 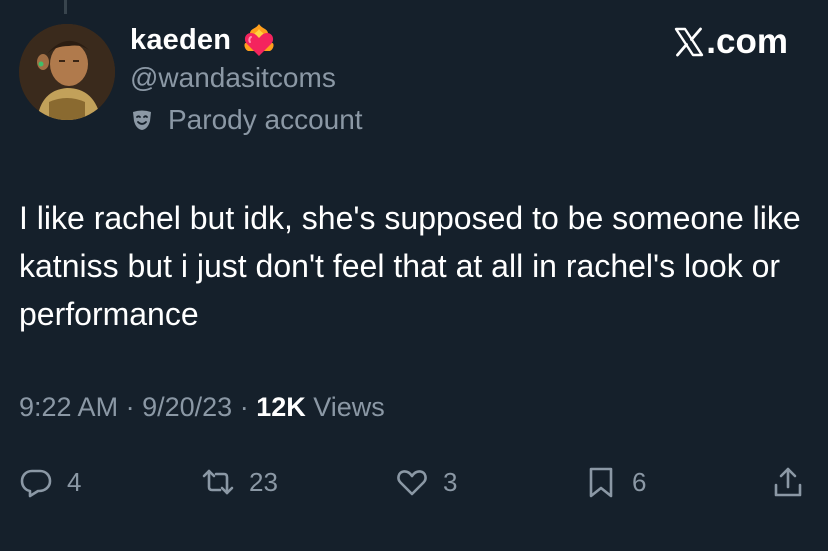 I want to click on heart-icon, so click(x=412, y=483).